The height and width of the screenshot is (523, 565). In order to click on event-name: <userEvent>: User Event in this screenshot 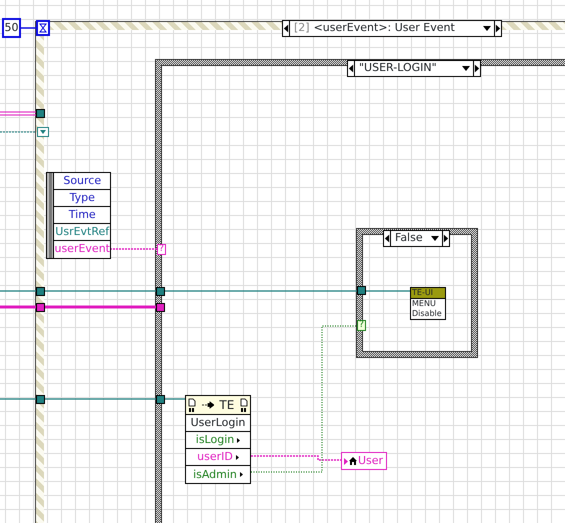, I will do `click(384, 27)`.